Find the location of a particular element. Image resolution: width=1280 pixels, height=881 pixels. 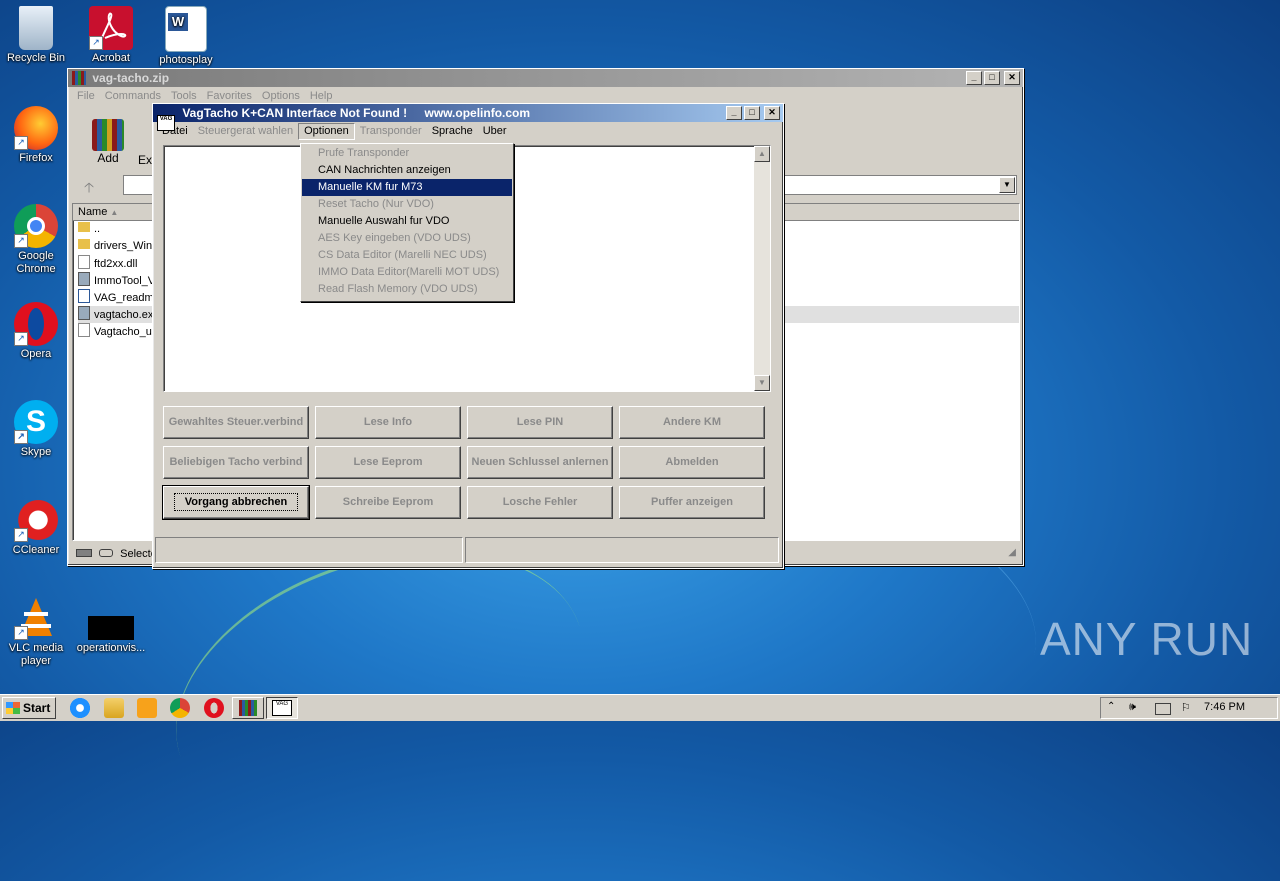

winrar-taskbar-button is located at coordinates (248, 708).